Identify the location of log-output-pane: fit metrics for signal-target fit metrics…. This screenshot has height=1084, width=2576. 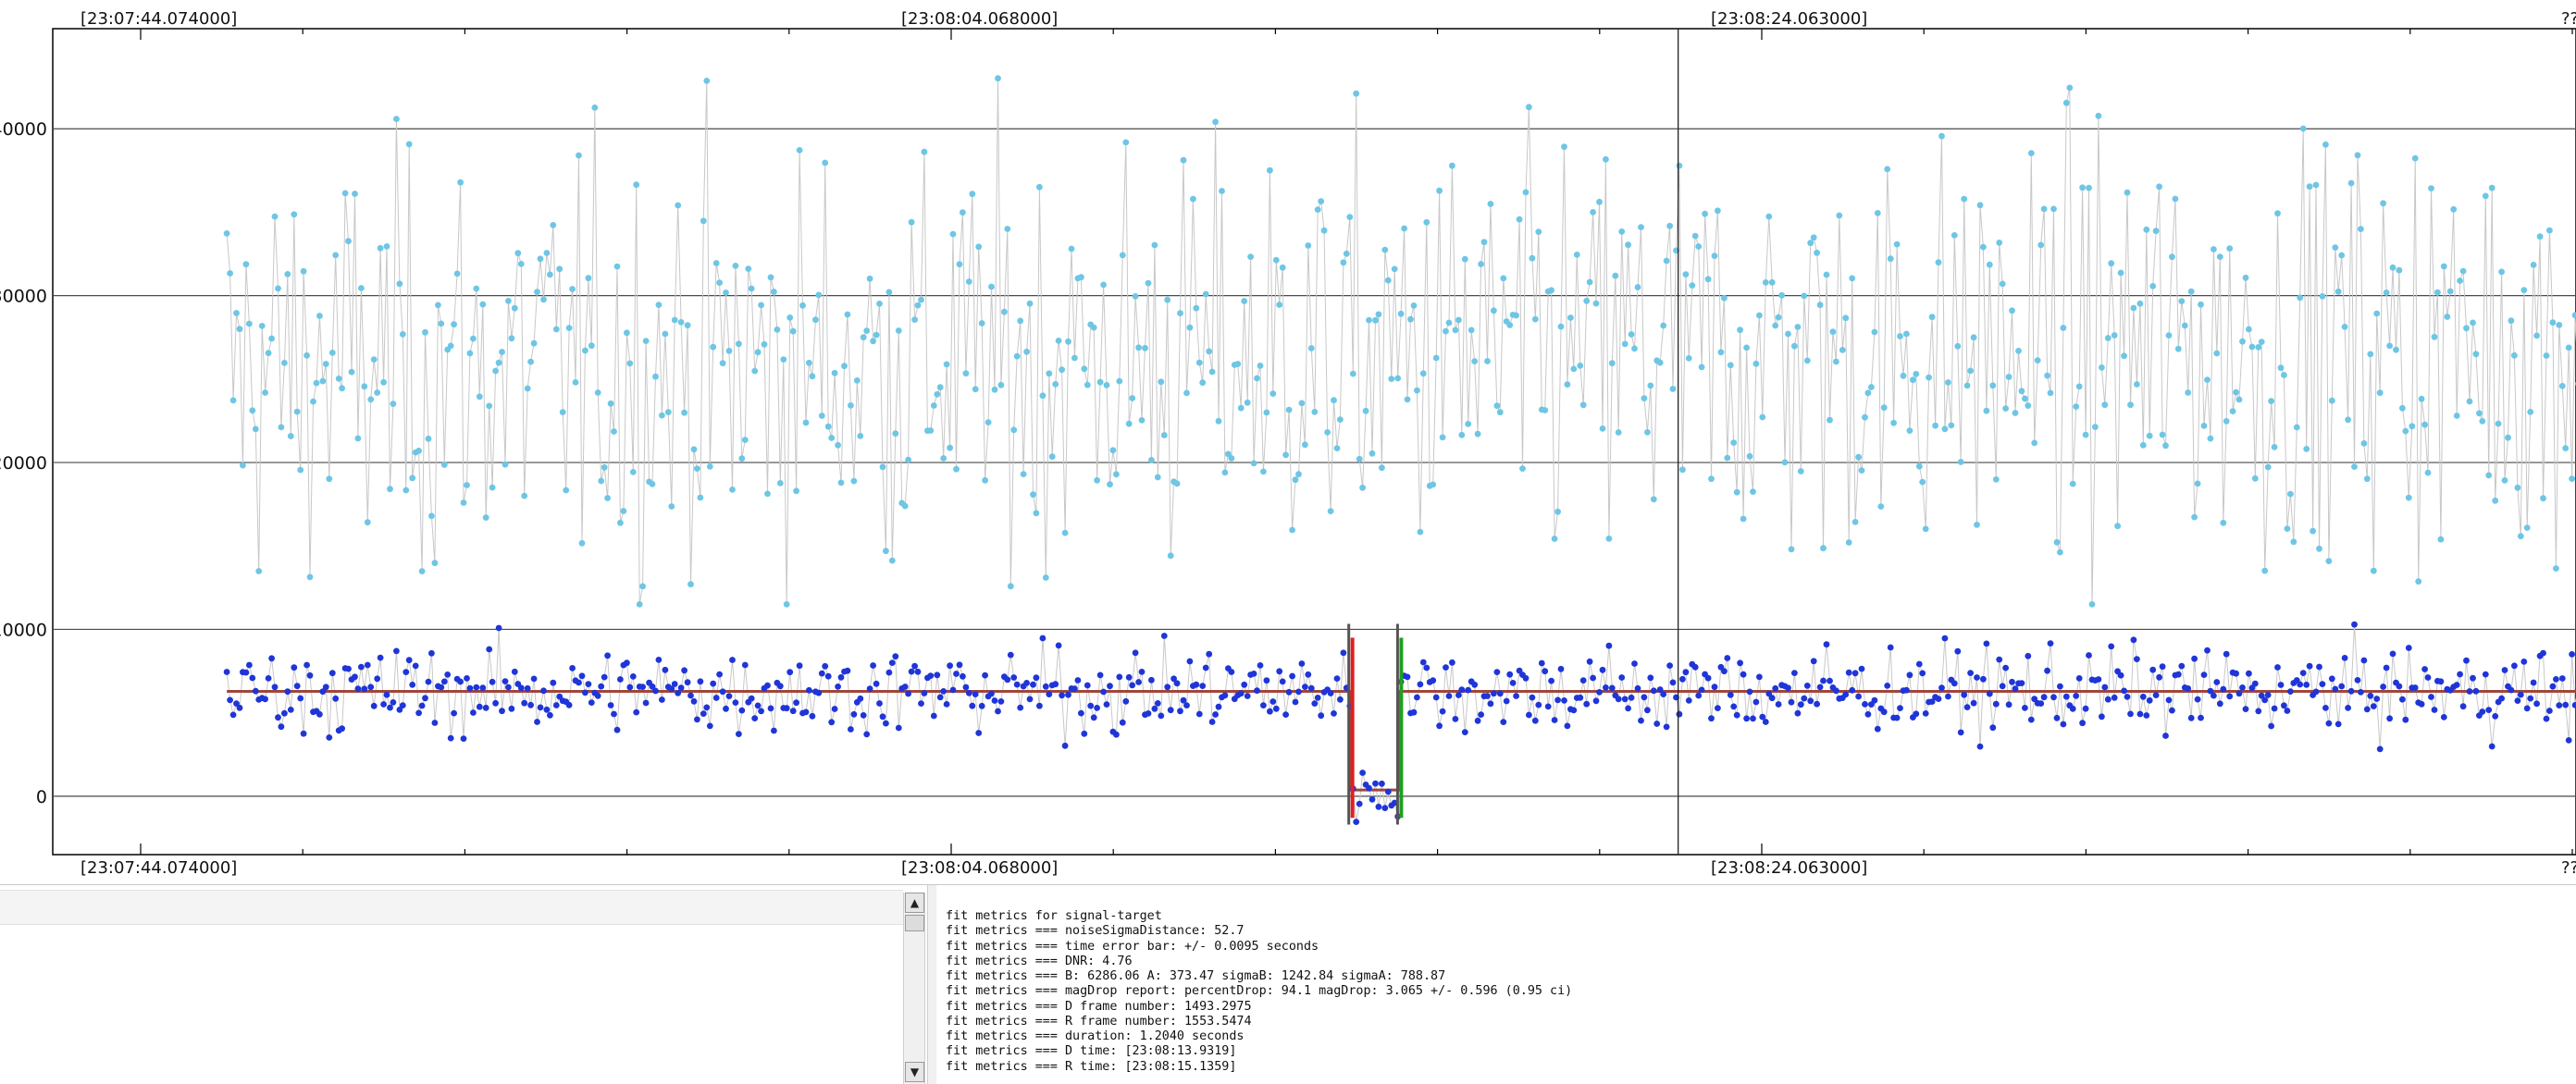
(1756, 984).